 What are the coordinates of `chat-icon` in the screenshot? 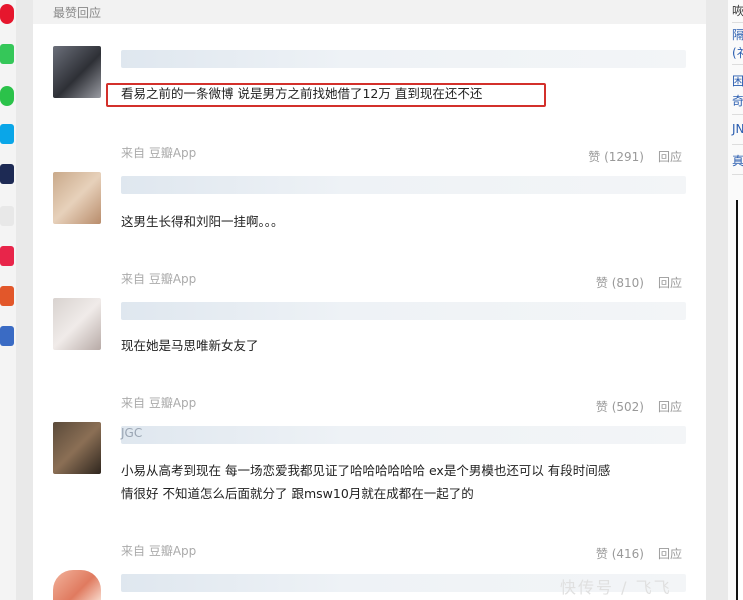 It's located at (7, 54).